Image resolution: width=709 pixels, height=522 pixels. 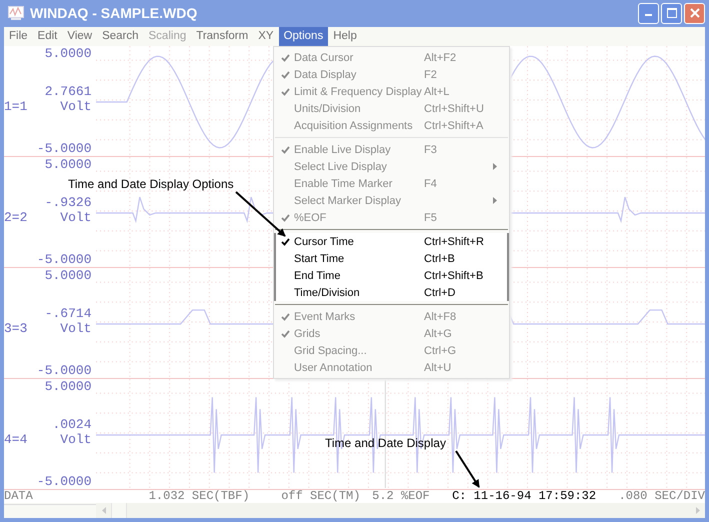 I want to click on status-field: DATA, so click(x=44, y=496).